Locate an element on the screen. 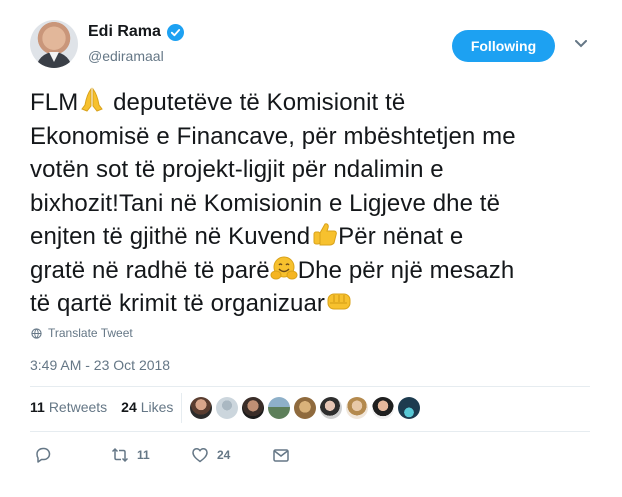 This screenshot has height=497, width=622. retweets-stat: 11 Retweets is located at coordinates (68, 407).